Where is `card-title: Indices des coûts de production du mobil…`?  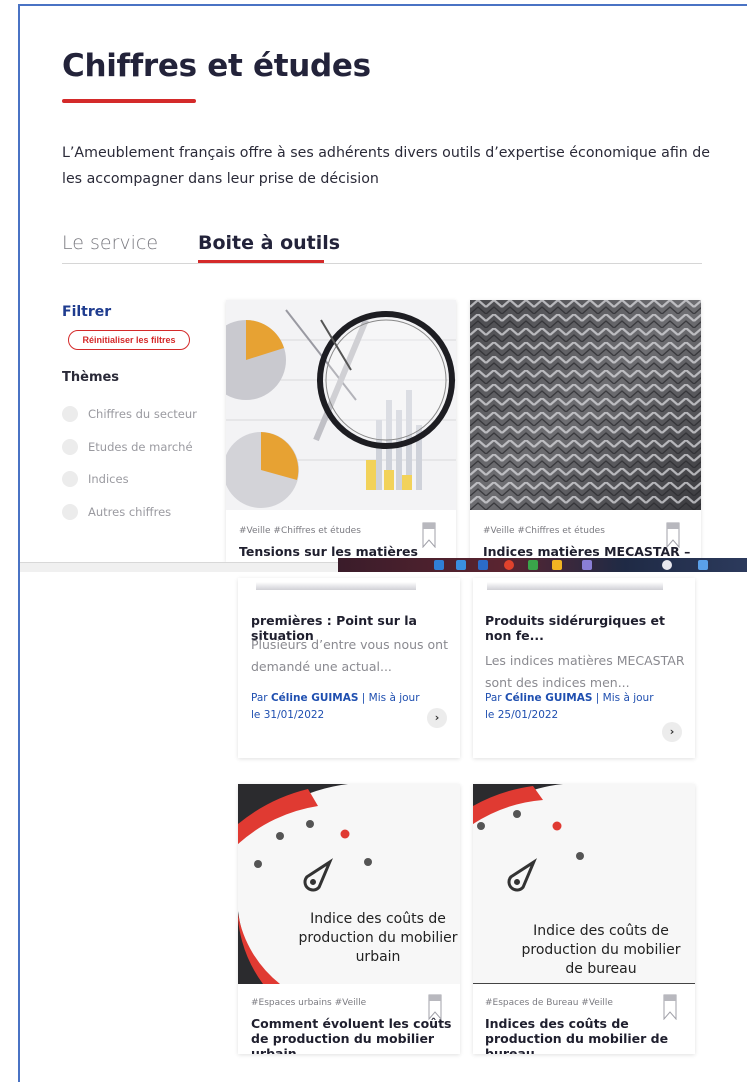
card-title: Indices des coûts de production du mobil… is located at coordinates (587, 1035).